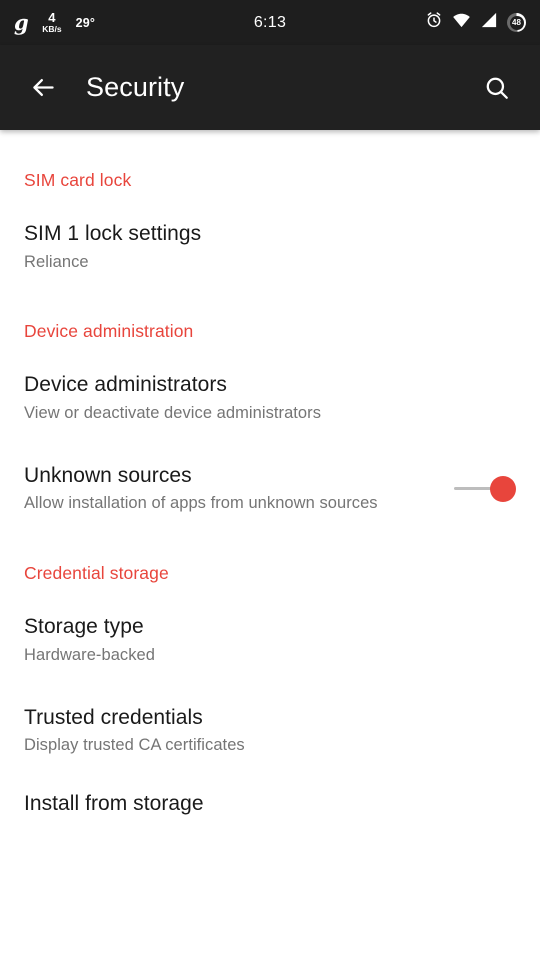 This screenshot has width=540, height=960. I want to click on list-item-text: SIM 1 lock settings Reliance, so click(270, 247).